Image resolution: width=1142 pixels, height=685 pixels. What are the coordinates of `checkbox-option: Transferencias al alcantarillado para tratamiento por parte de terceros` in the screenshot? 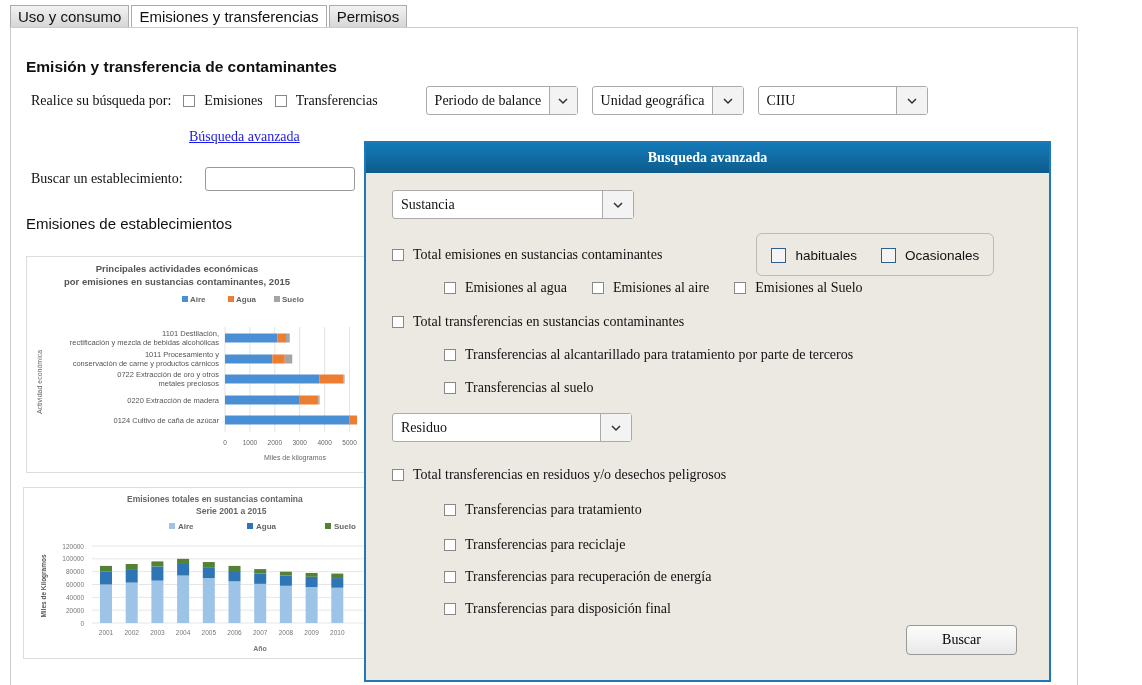 It's located at (649, 355).